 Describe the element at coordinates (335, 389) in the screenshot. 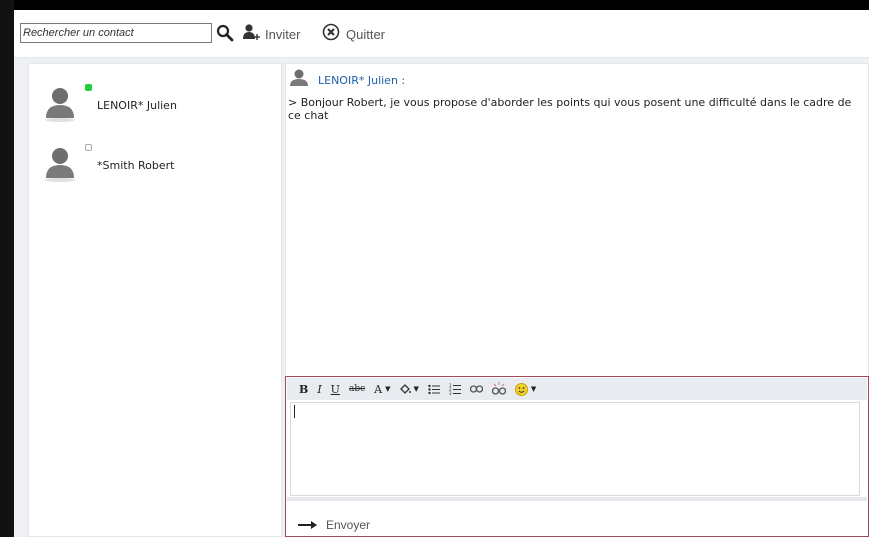

I see `underline-button: U` at that location.